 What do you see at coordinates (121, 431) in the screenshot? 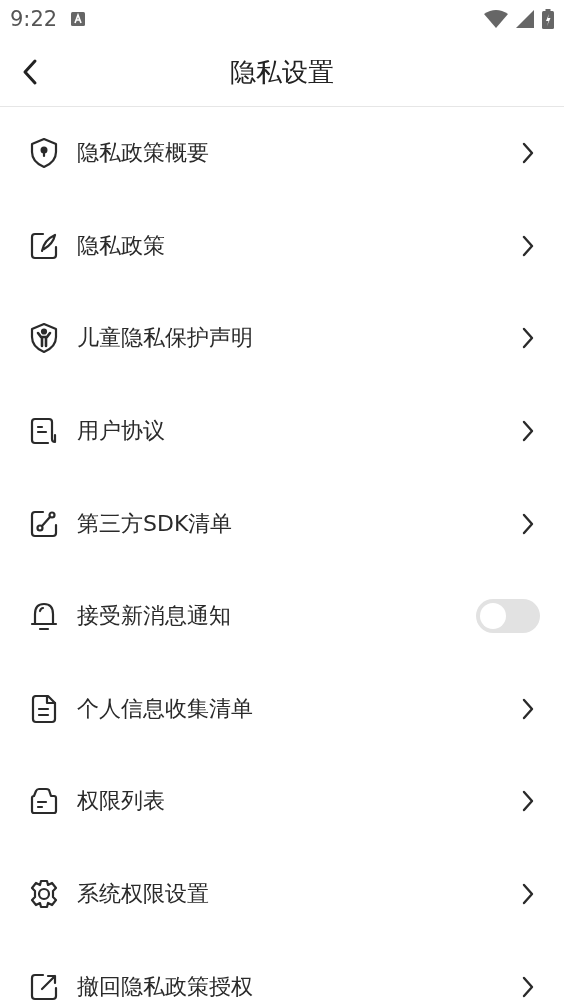
I see `item-label: 用户协议` at bounding box center [121, 431].